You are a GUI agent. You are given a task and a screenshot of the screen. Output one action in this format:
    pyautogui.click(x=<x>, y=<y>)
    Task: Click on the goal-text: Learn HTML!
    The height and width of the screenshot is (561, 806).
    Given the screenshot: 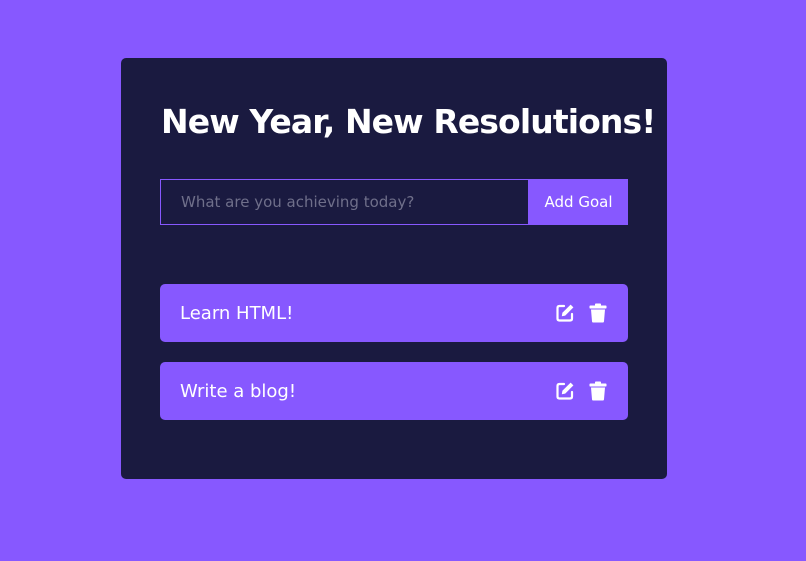 What is the action you would take?
    pyautogui.click(x=237, y=313)
    